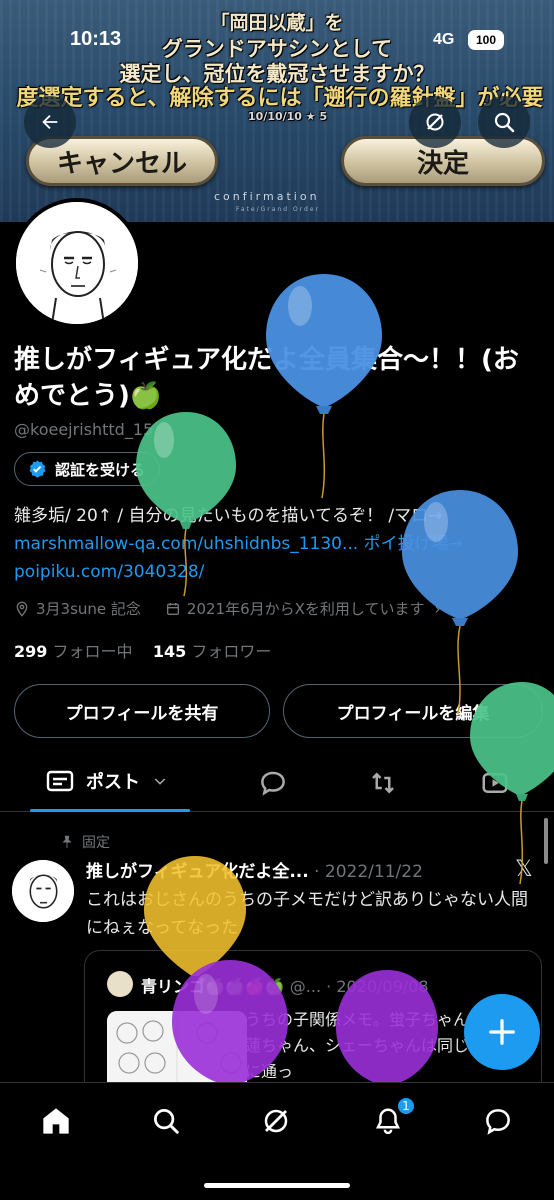 This screenshot has width=554, height=1200. Describe the element at coordinates (67, 841) in the screenshot. I see `pin-icon` at that location.